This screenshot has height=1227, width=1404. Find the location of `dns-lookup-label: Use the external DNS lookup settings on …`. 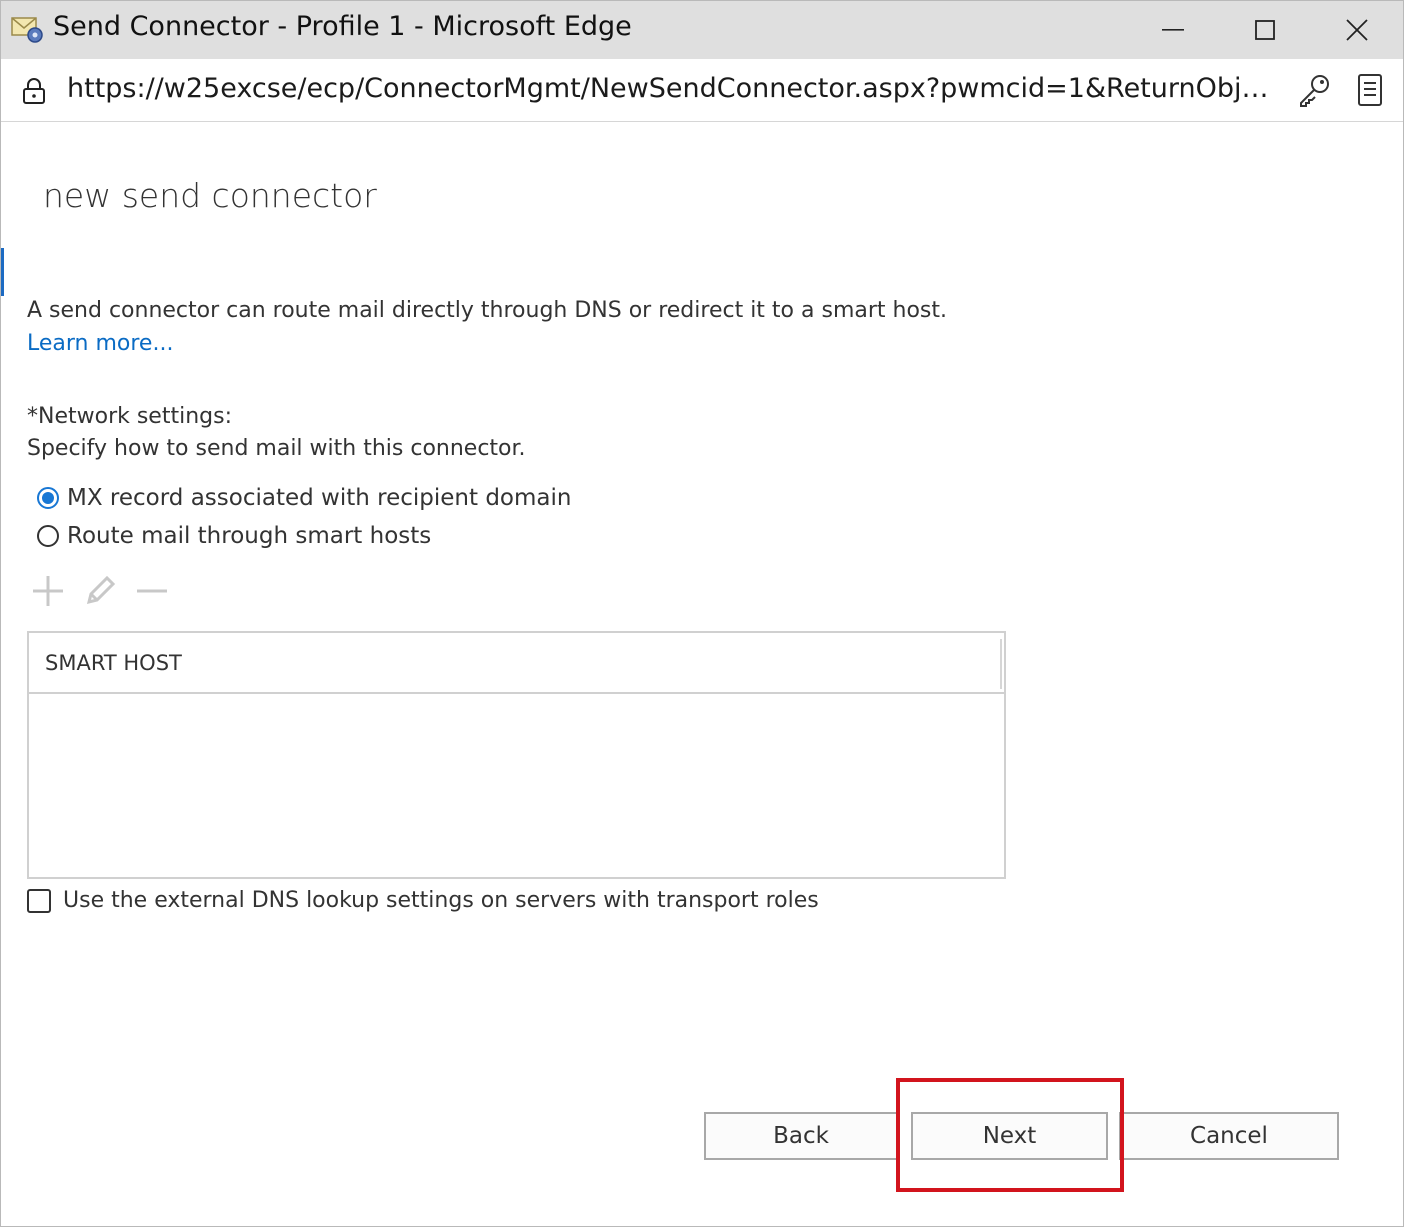

dns-lookup-label: Use the external DNS lookup settings on … is located at coordinates (441, 900).